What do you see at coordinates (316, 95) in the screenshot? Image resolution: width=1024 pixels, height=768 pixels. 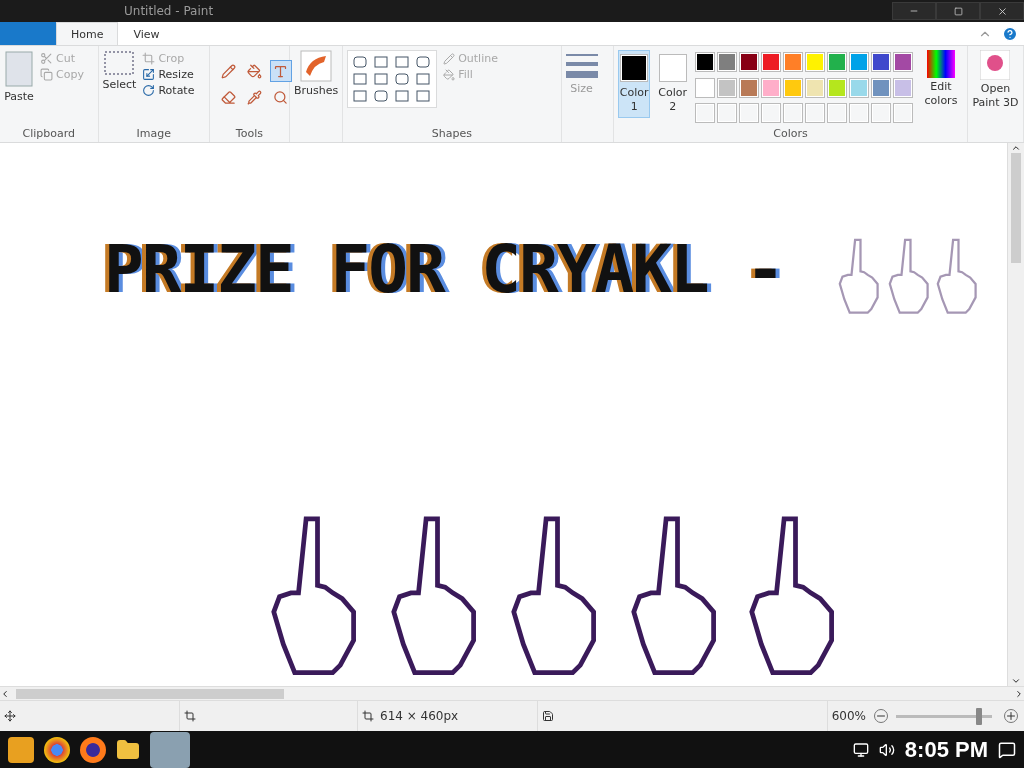 I see `brushes-button: Brushes` at bounding box center [316, 95].